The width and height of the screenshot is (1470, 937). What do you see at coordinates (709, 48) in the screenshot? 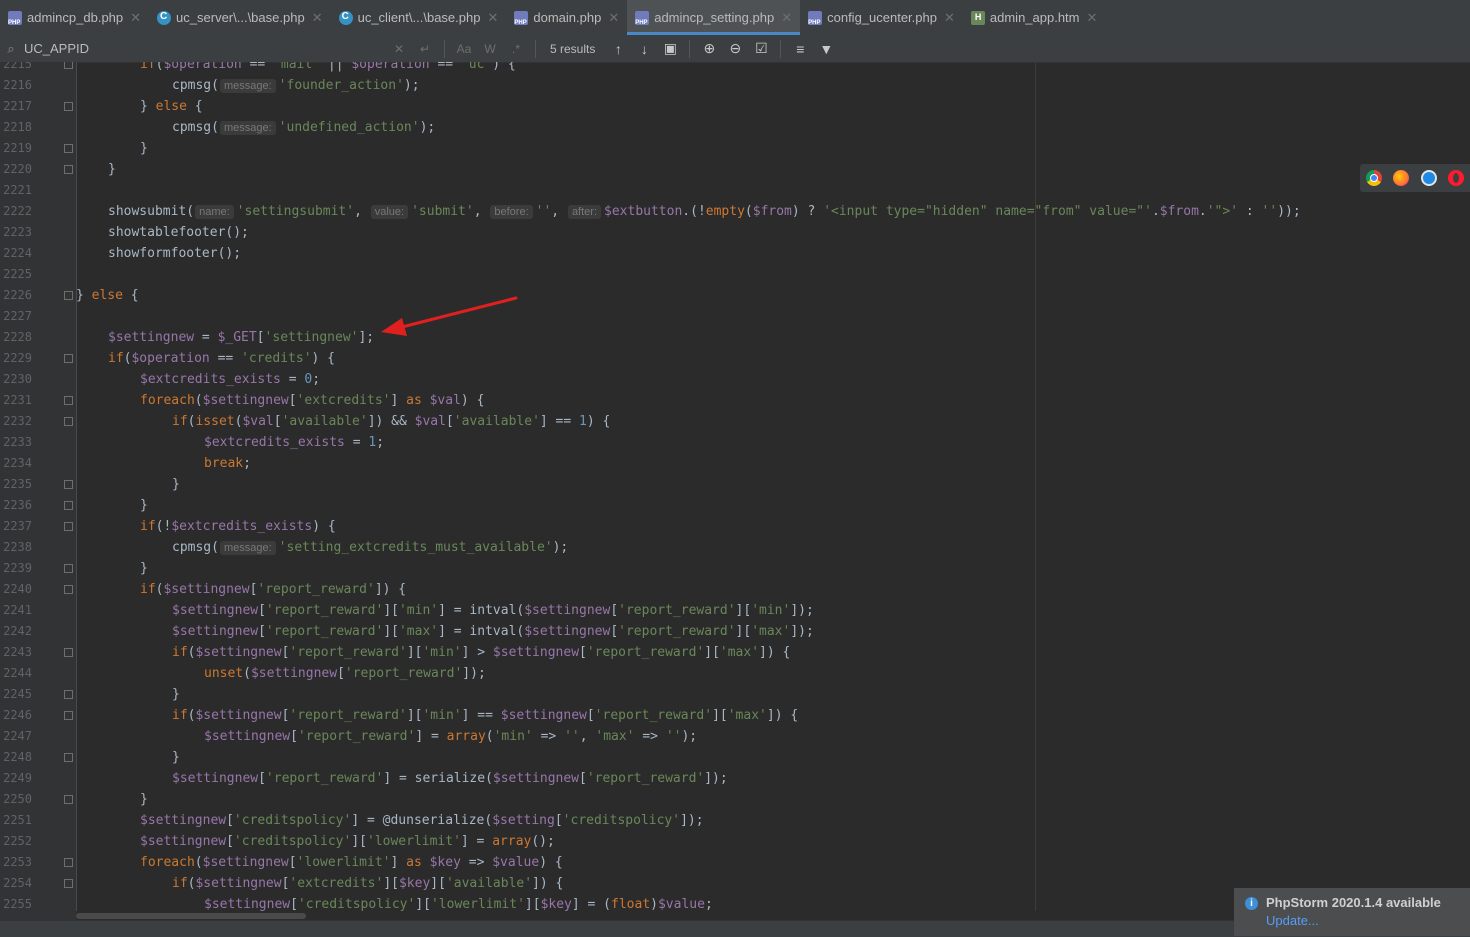
I see `add-occurrence-icon: ⊕` at bounding box center [709, 48].